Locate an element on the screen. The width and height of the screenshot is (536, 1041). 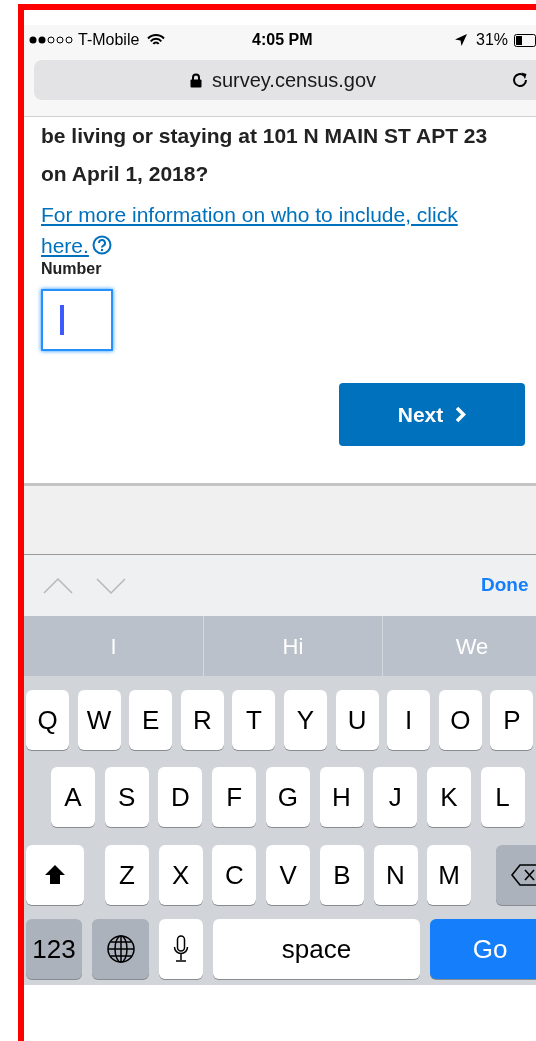
keyboard-key: I is located at coordinates (409, 720).